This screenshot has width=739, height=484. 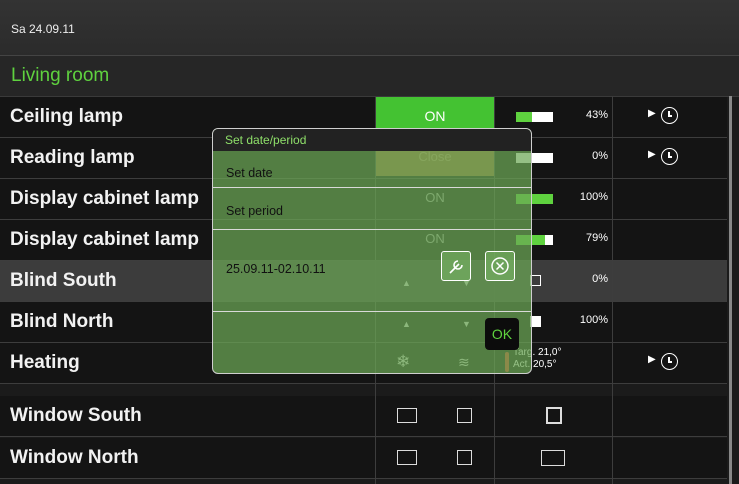 I want to click on dialog-title: Set date/period, so click(x=266, y=140).